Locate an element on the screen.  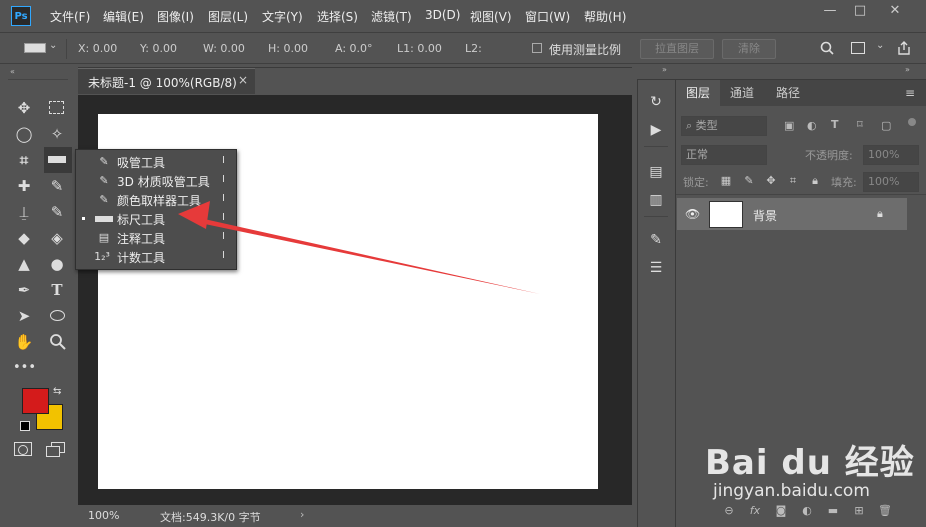
lock-all-icon: 🔒︎ is located at coordinates (815, 181).